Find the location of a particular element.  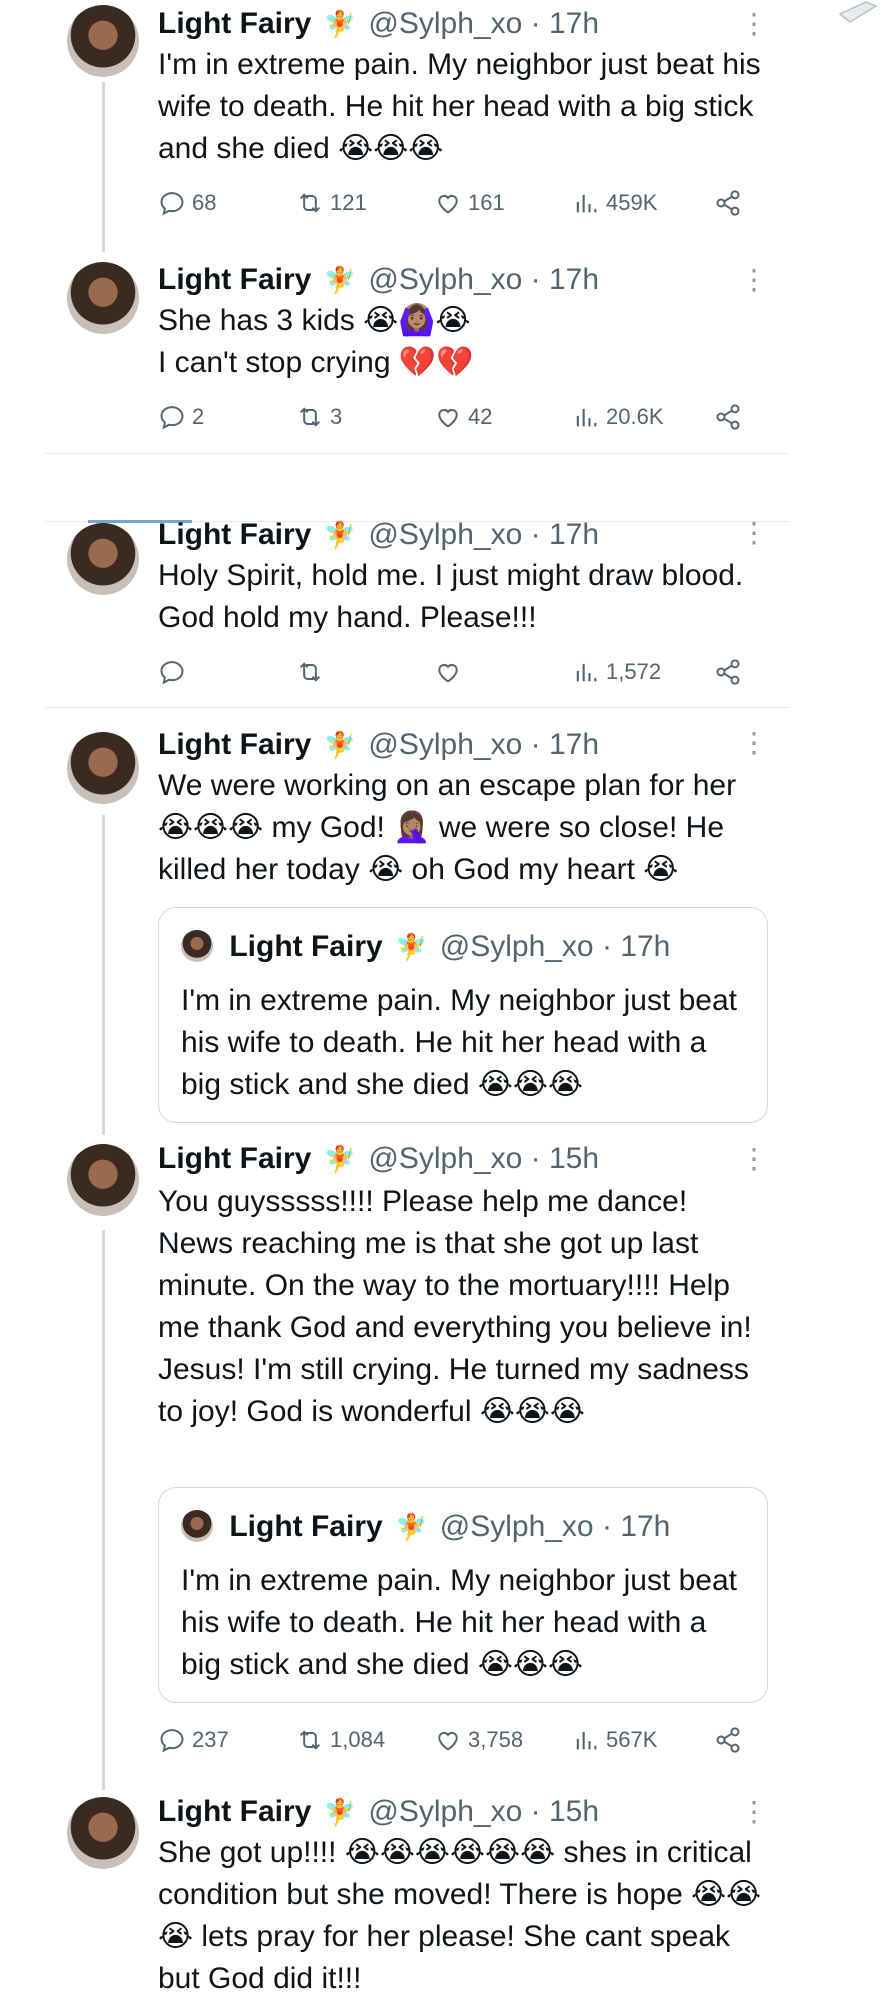

tweet-header: Light Fairy 🧚 @Sylph_xo · 15h is located at coordinates (378, 1812).